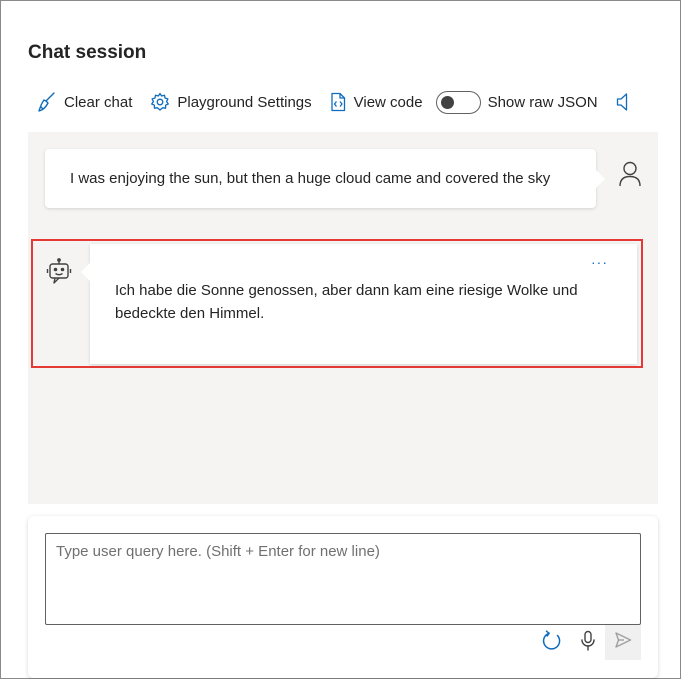  I want to click on show-raw-json-toggle, so click(458, 102).